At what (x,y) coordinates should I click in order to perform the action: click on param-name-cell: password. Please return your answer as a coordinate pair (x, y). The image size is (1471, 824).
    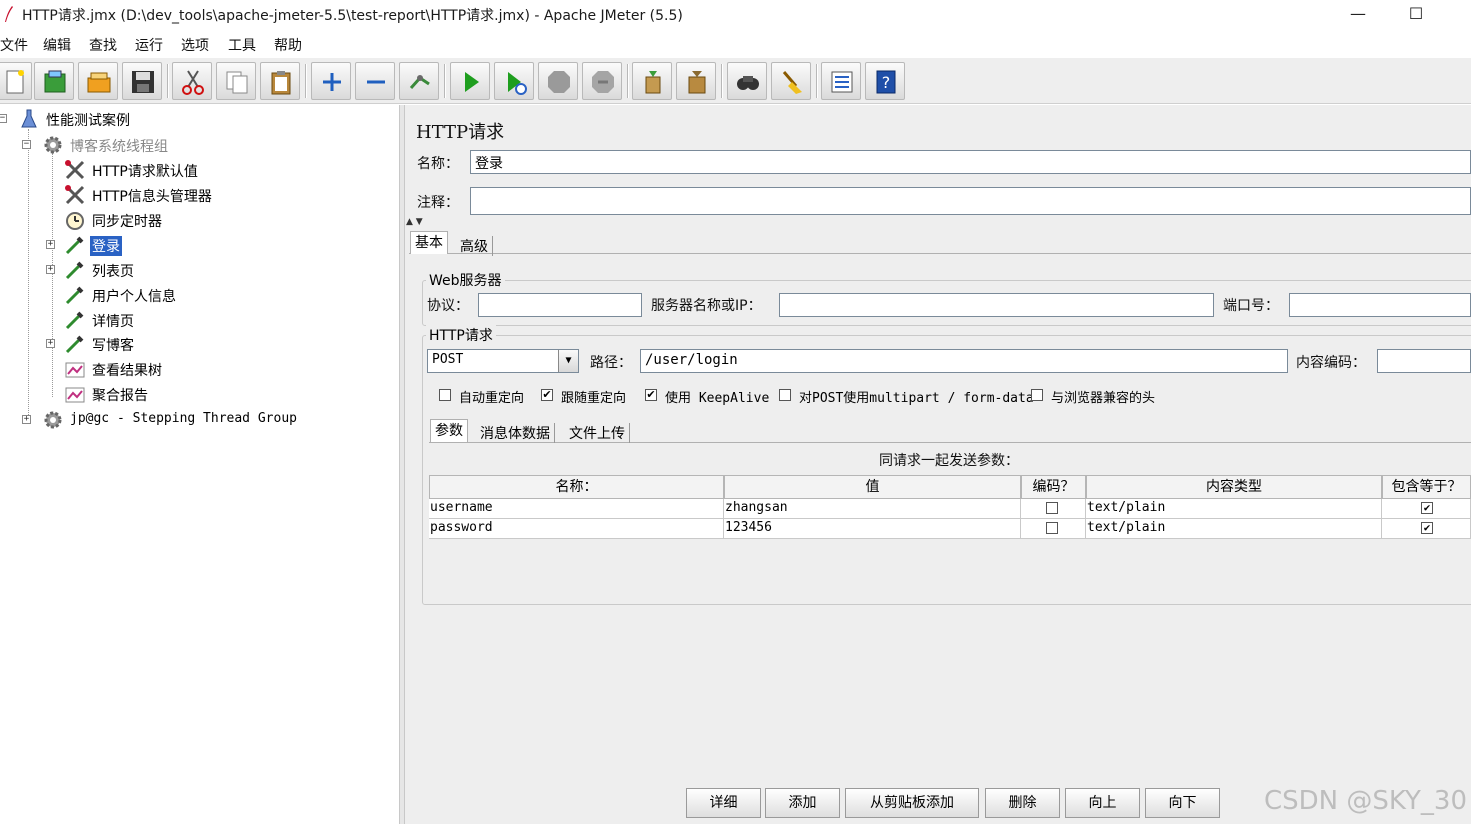
    Looking at the image, I should click on (576, 529).